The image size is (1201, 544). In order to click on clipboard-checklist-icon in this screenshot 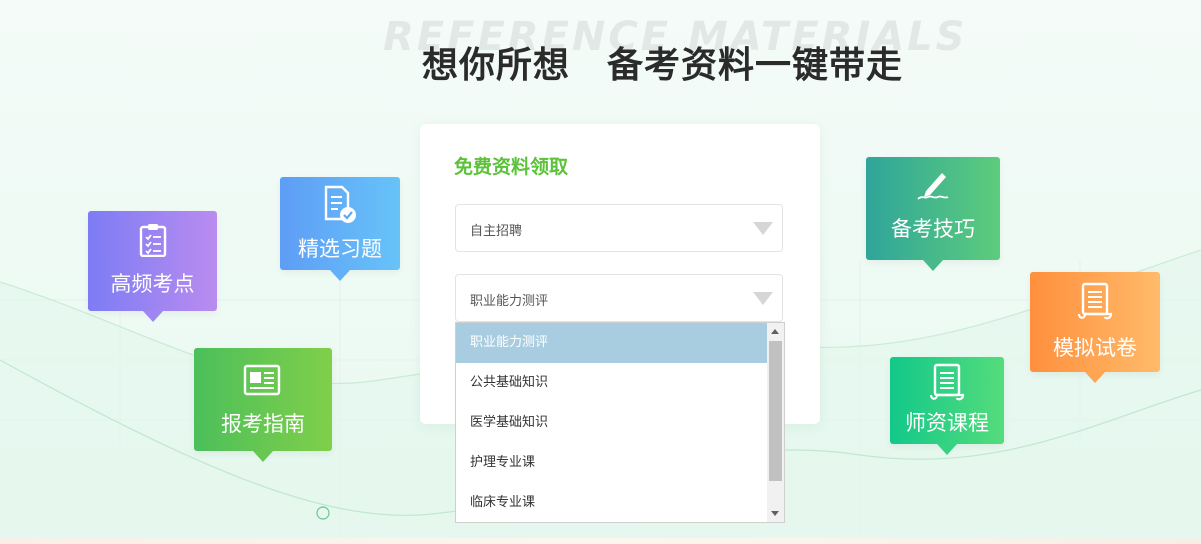, I will do `click(152, 240)`.